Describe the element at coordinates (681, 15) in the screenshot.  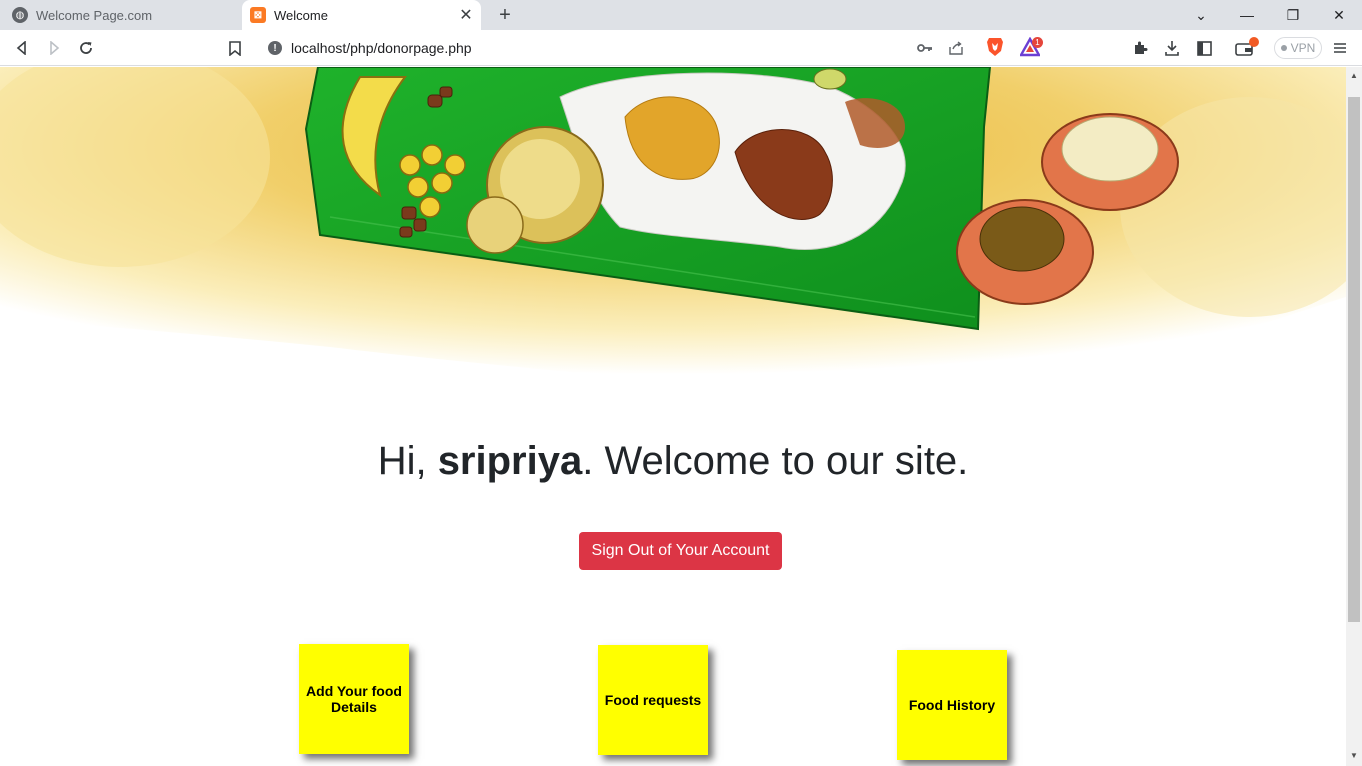
I see `tab-strip: ◍ Welcome Page.com ⊠ Welcome ✕ + ⌄ — ❐ ✕` at that location.